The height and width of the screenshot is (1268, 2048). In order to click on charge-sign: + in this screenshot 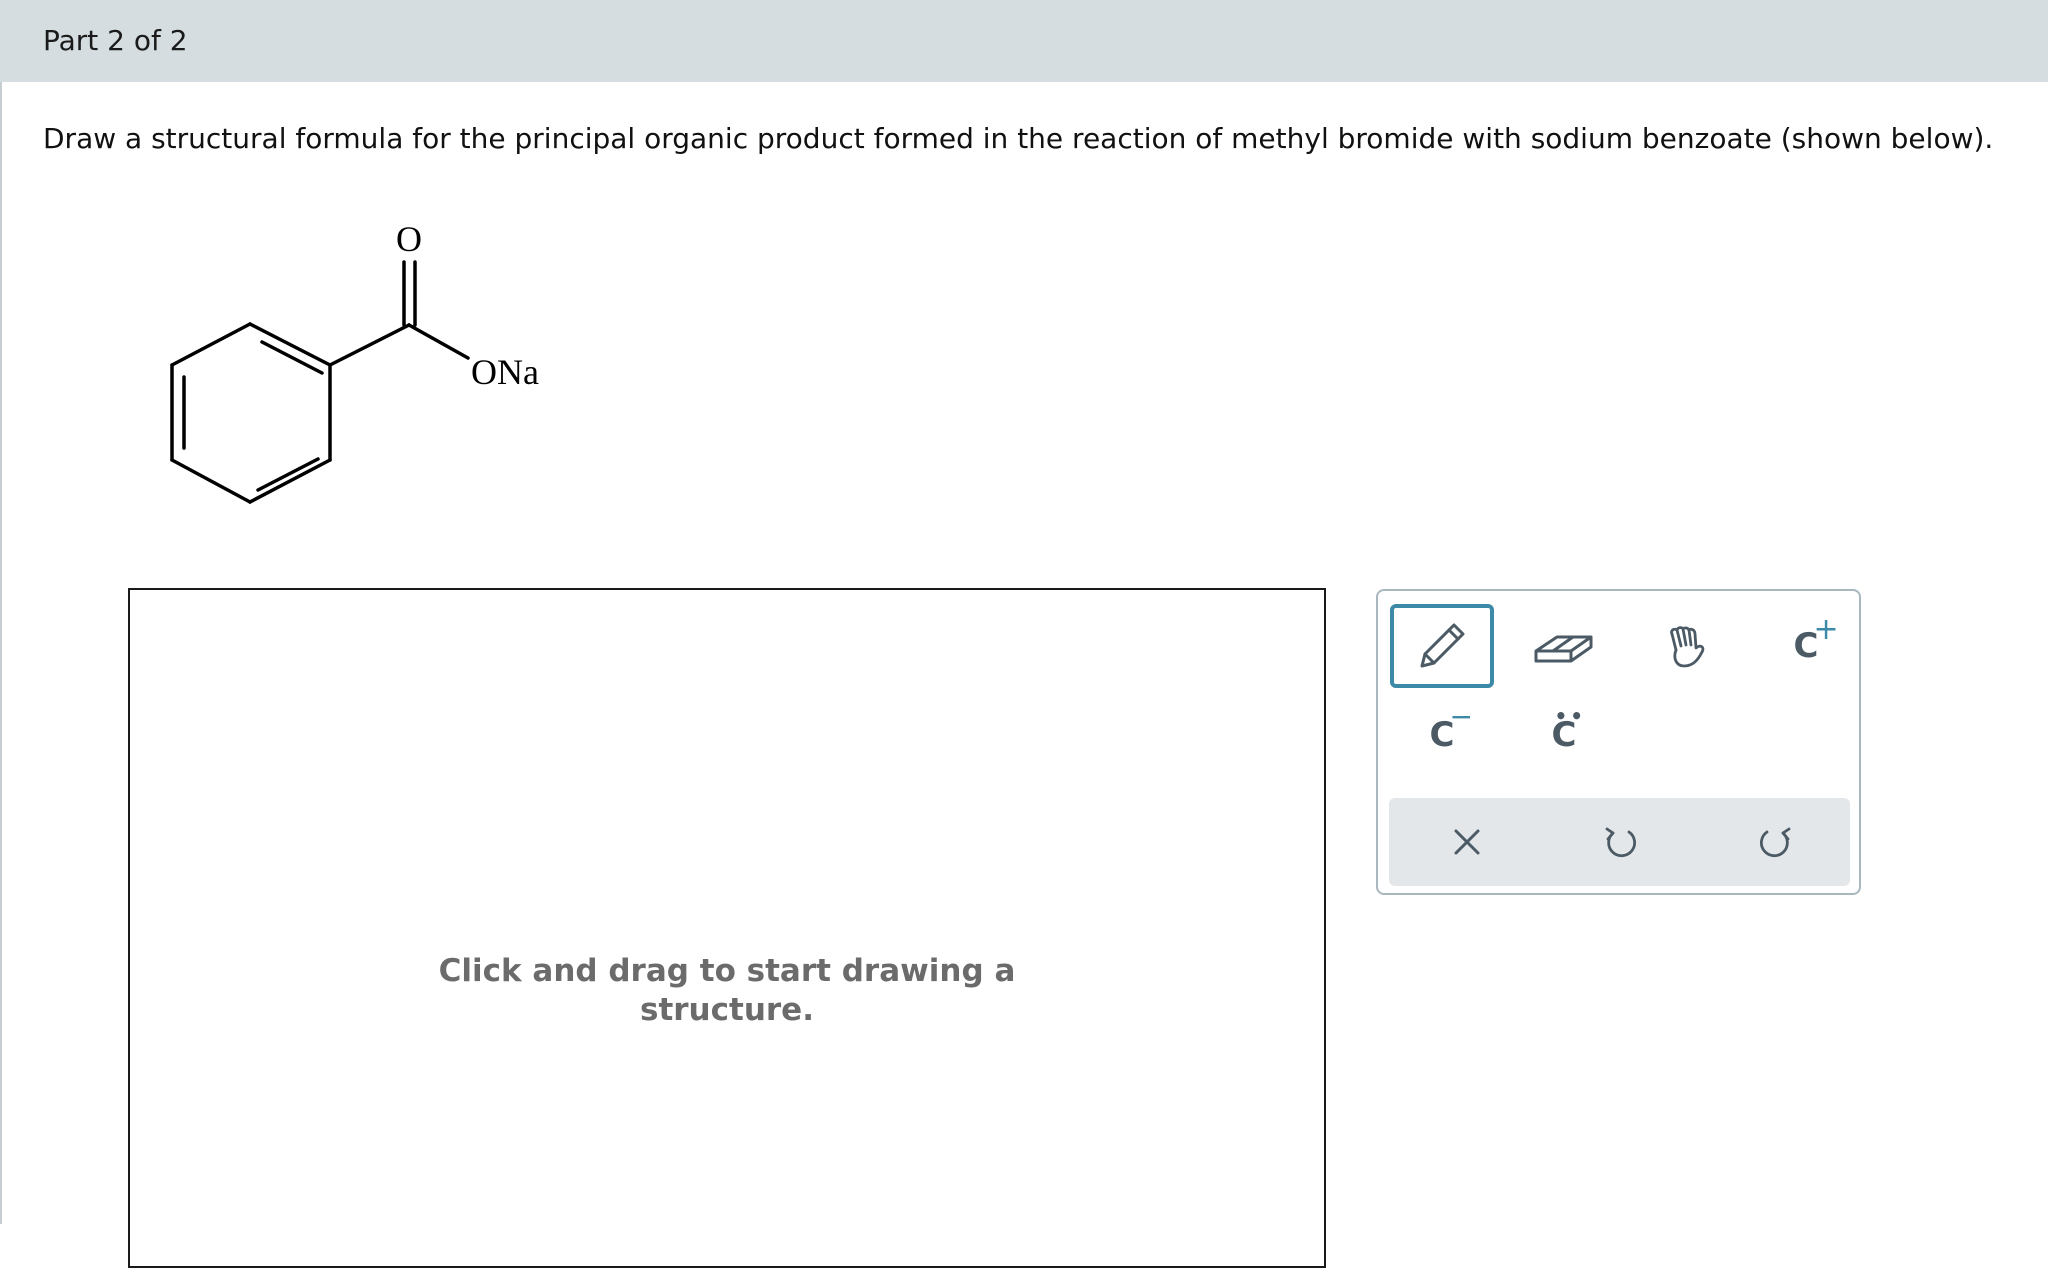, I will do `click(1826, 629)`.